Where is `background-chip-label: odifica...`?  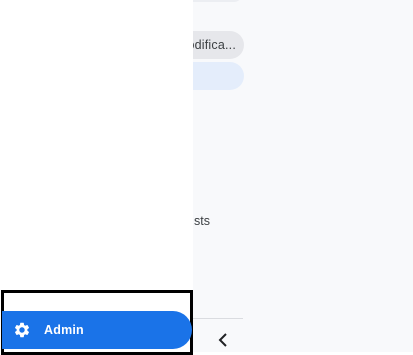 background-chip-label: odifica... is located at coordinates (211, 45).